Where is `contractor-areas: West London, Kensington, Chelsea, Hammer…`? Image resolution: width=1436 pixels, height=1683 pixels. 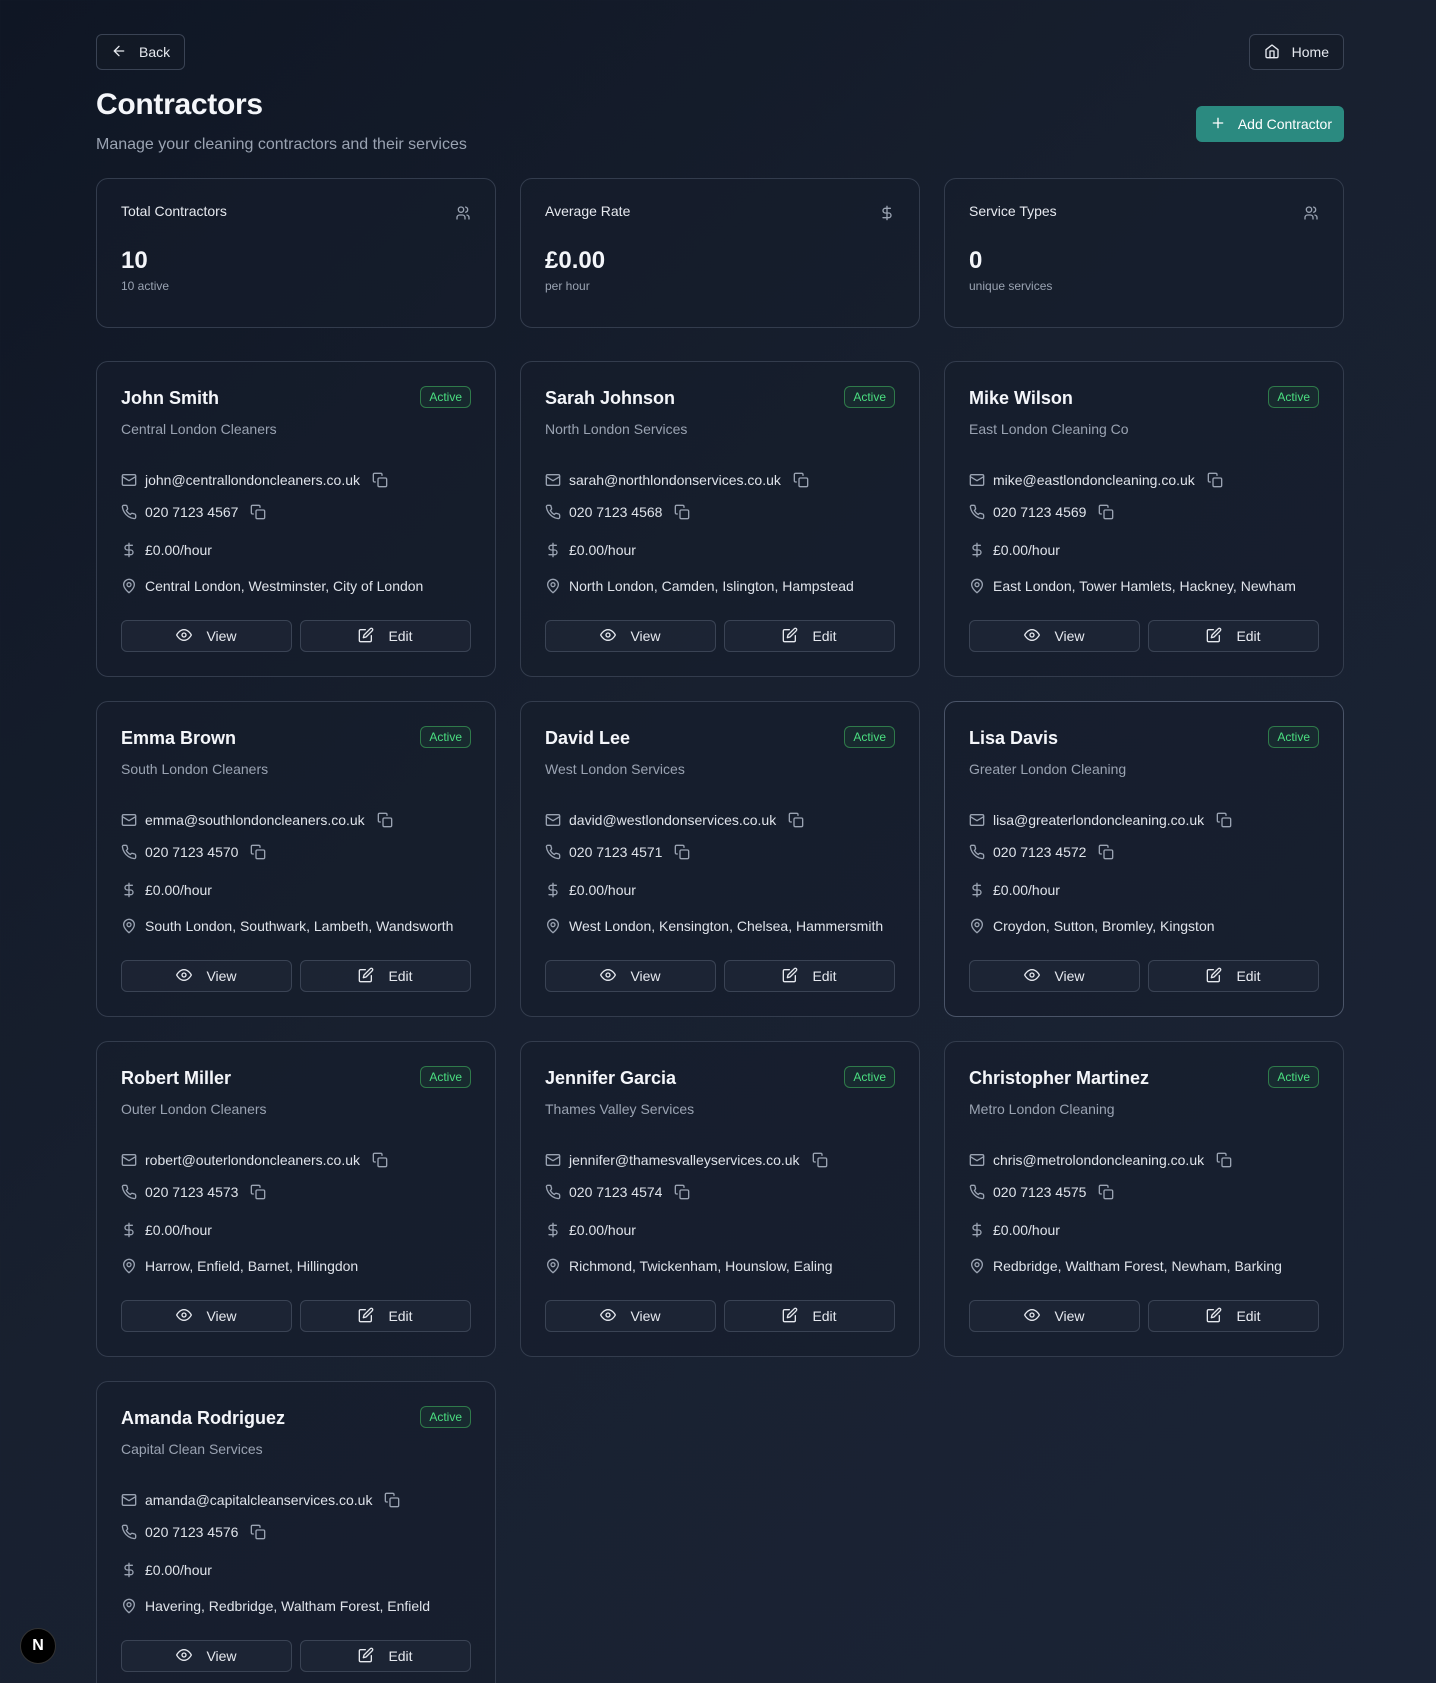 contractor-areas: West London, Kensington, Chelsea, Hammer… is located at coordinates (726, 926).